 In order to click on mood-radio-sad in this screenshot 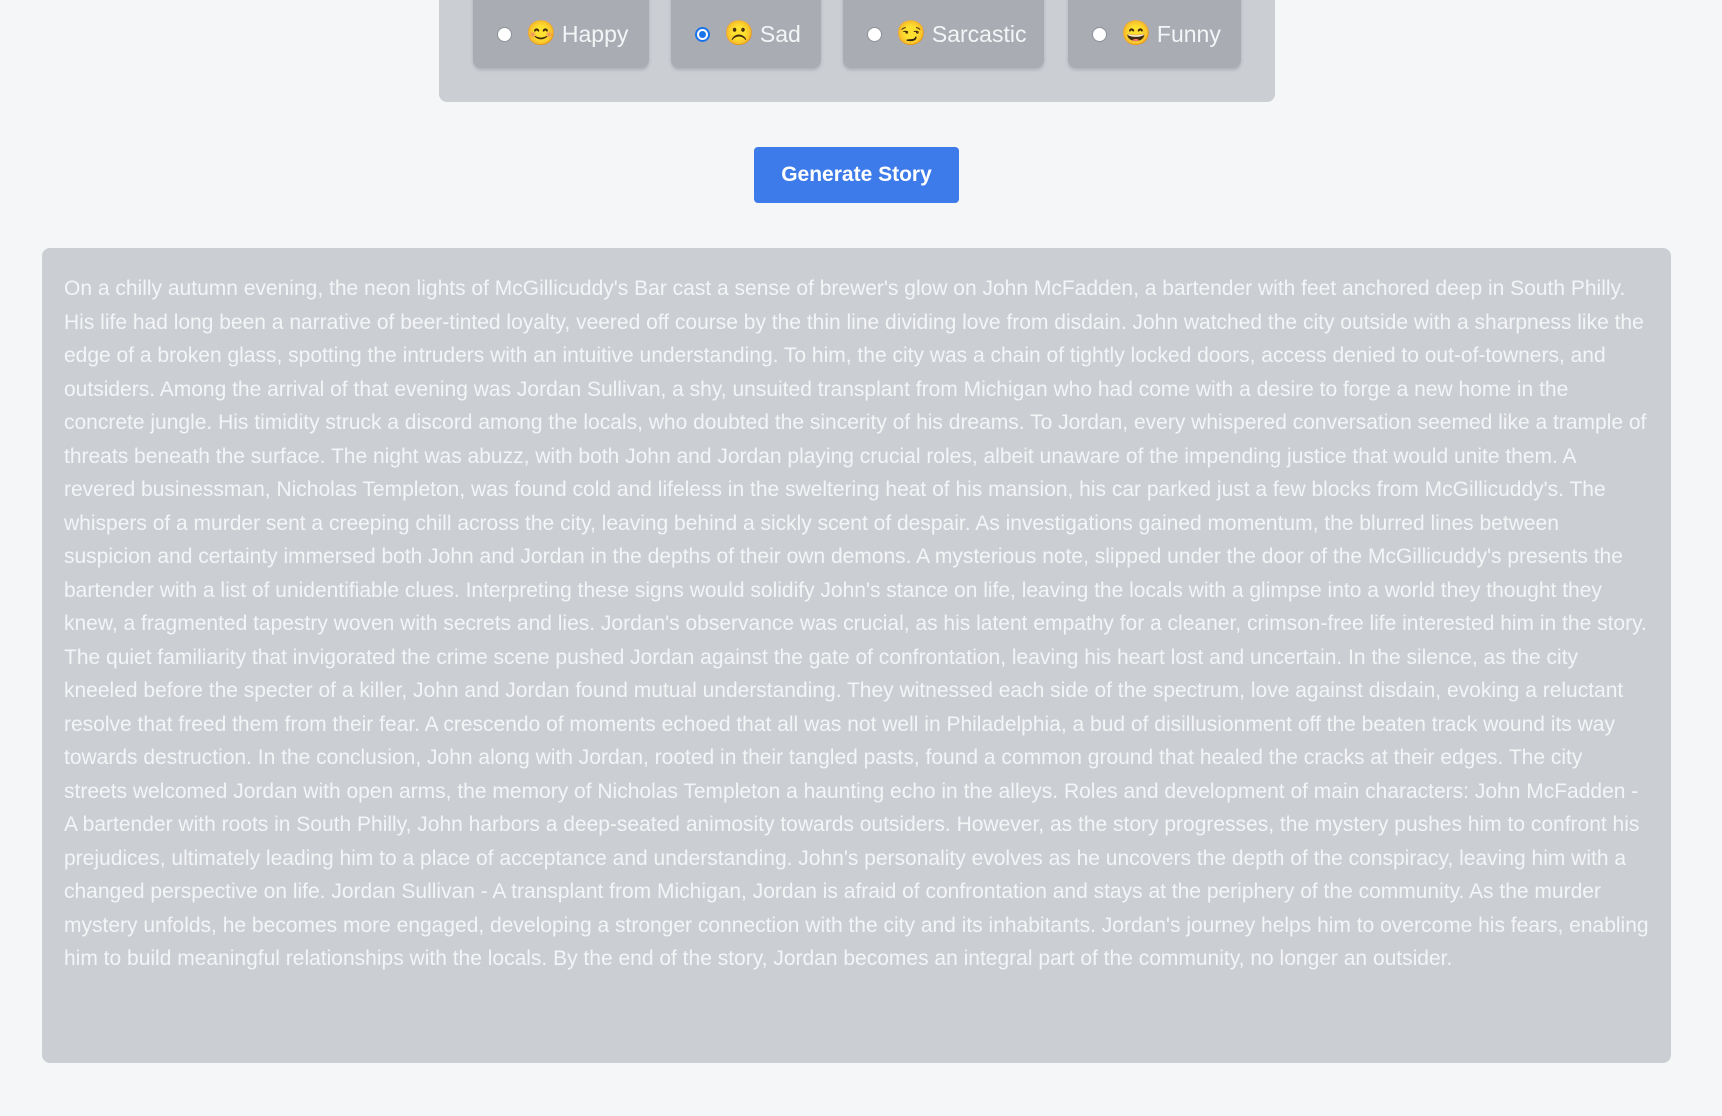, I will do `click(702, 34)`.